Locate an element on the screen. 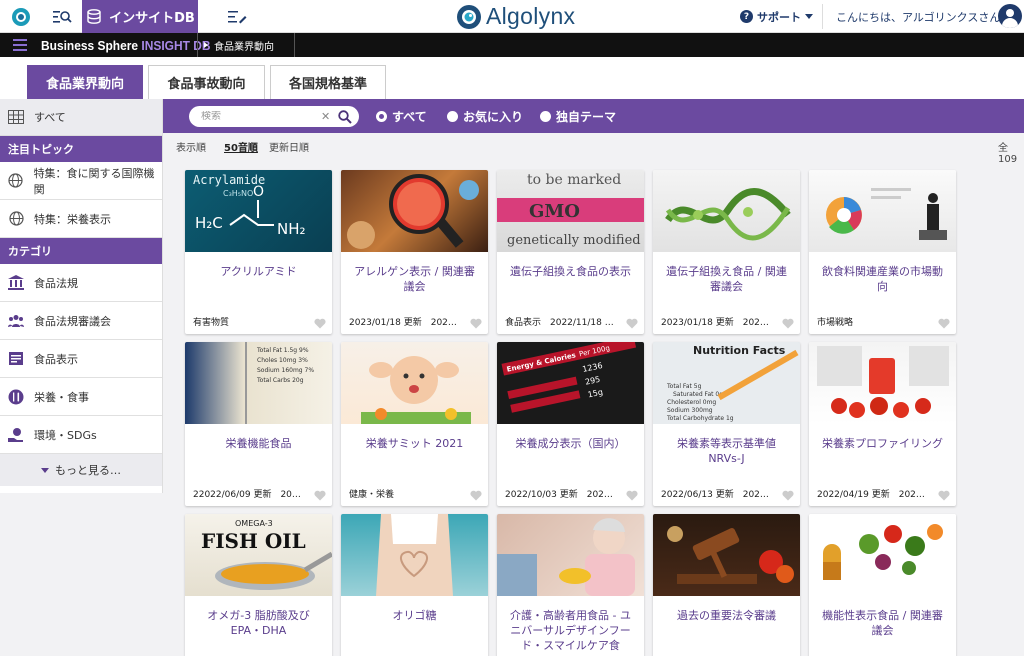 The height and width of the screenshot is (656, 1024). sidebar-item-international-orgs: 特集：食に関する国際機関 is located at coordinates (81, 181).